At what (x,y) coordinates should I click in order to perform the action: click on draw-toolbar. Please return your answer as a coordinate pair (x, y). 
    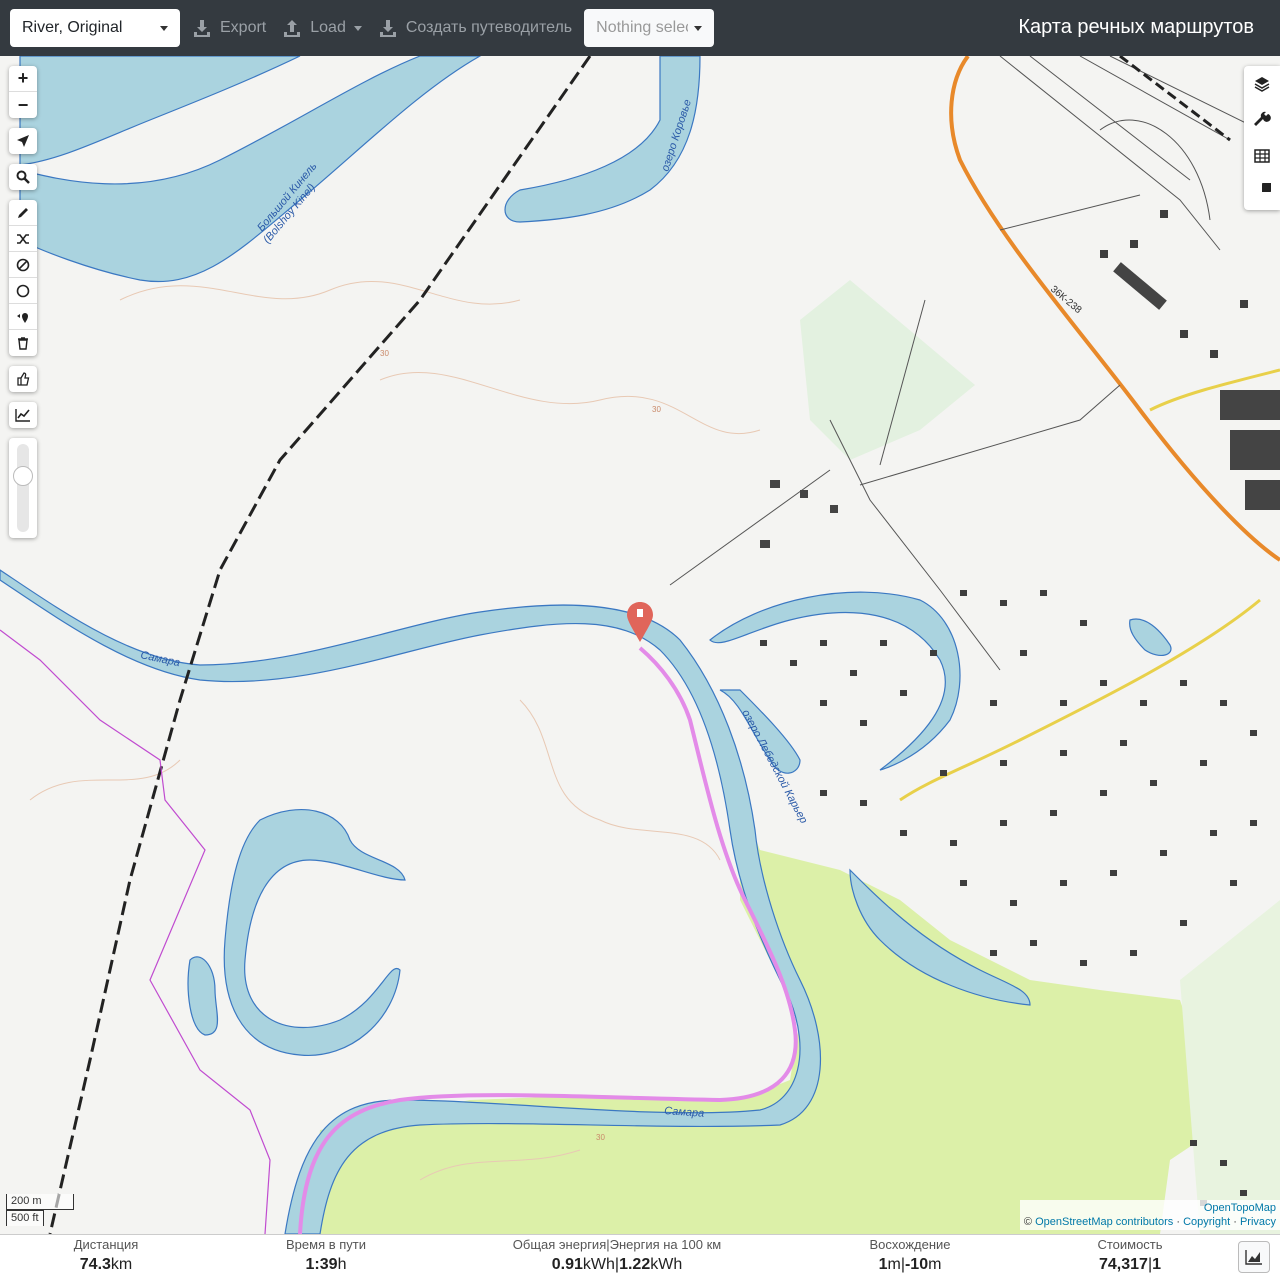
    Looking at the image, I should click on (23, 278).